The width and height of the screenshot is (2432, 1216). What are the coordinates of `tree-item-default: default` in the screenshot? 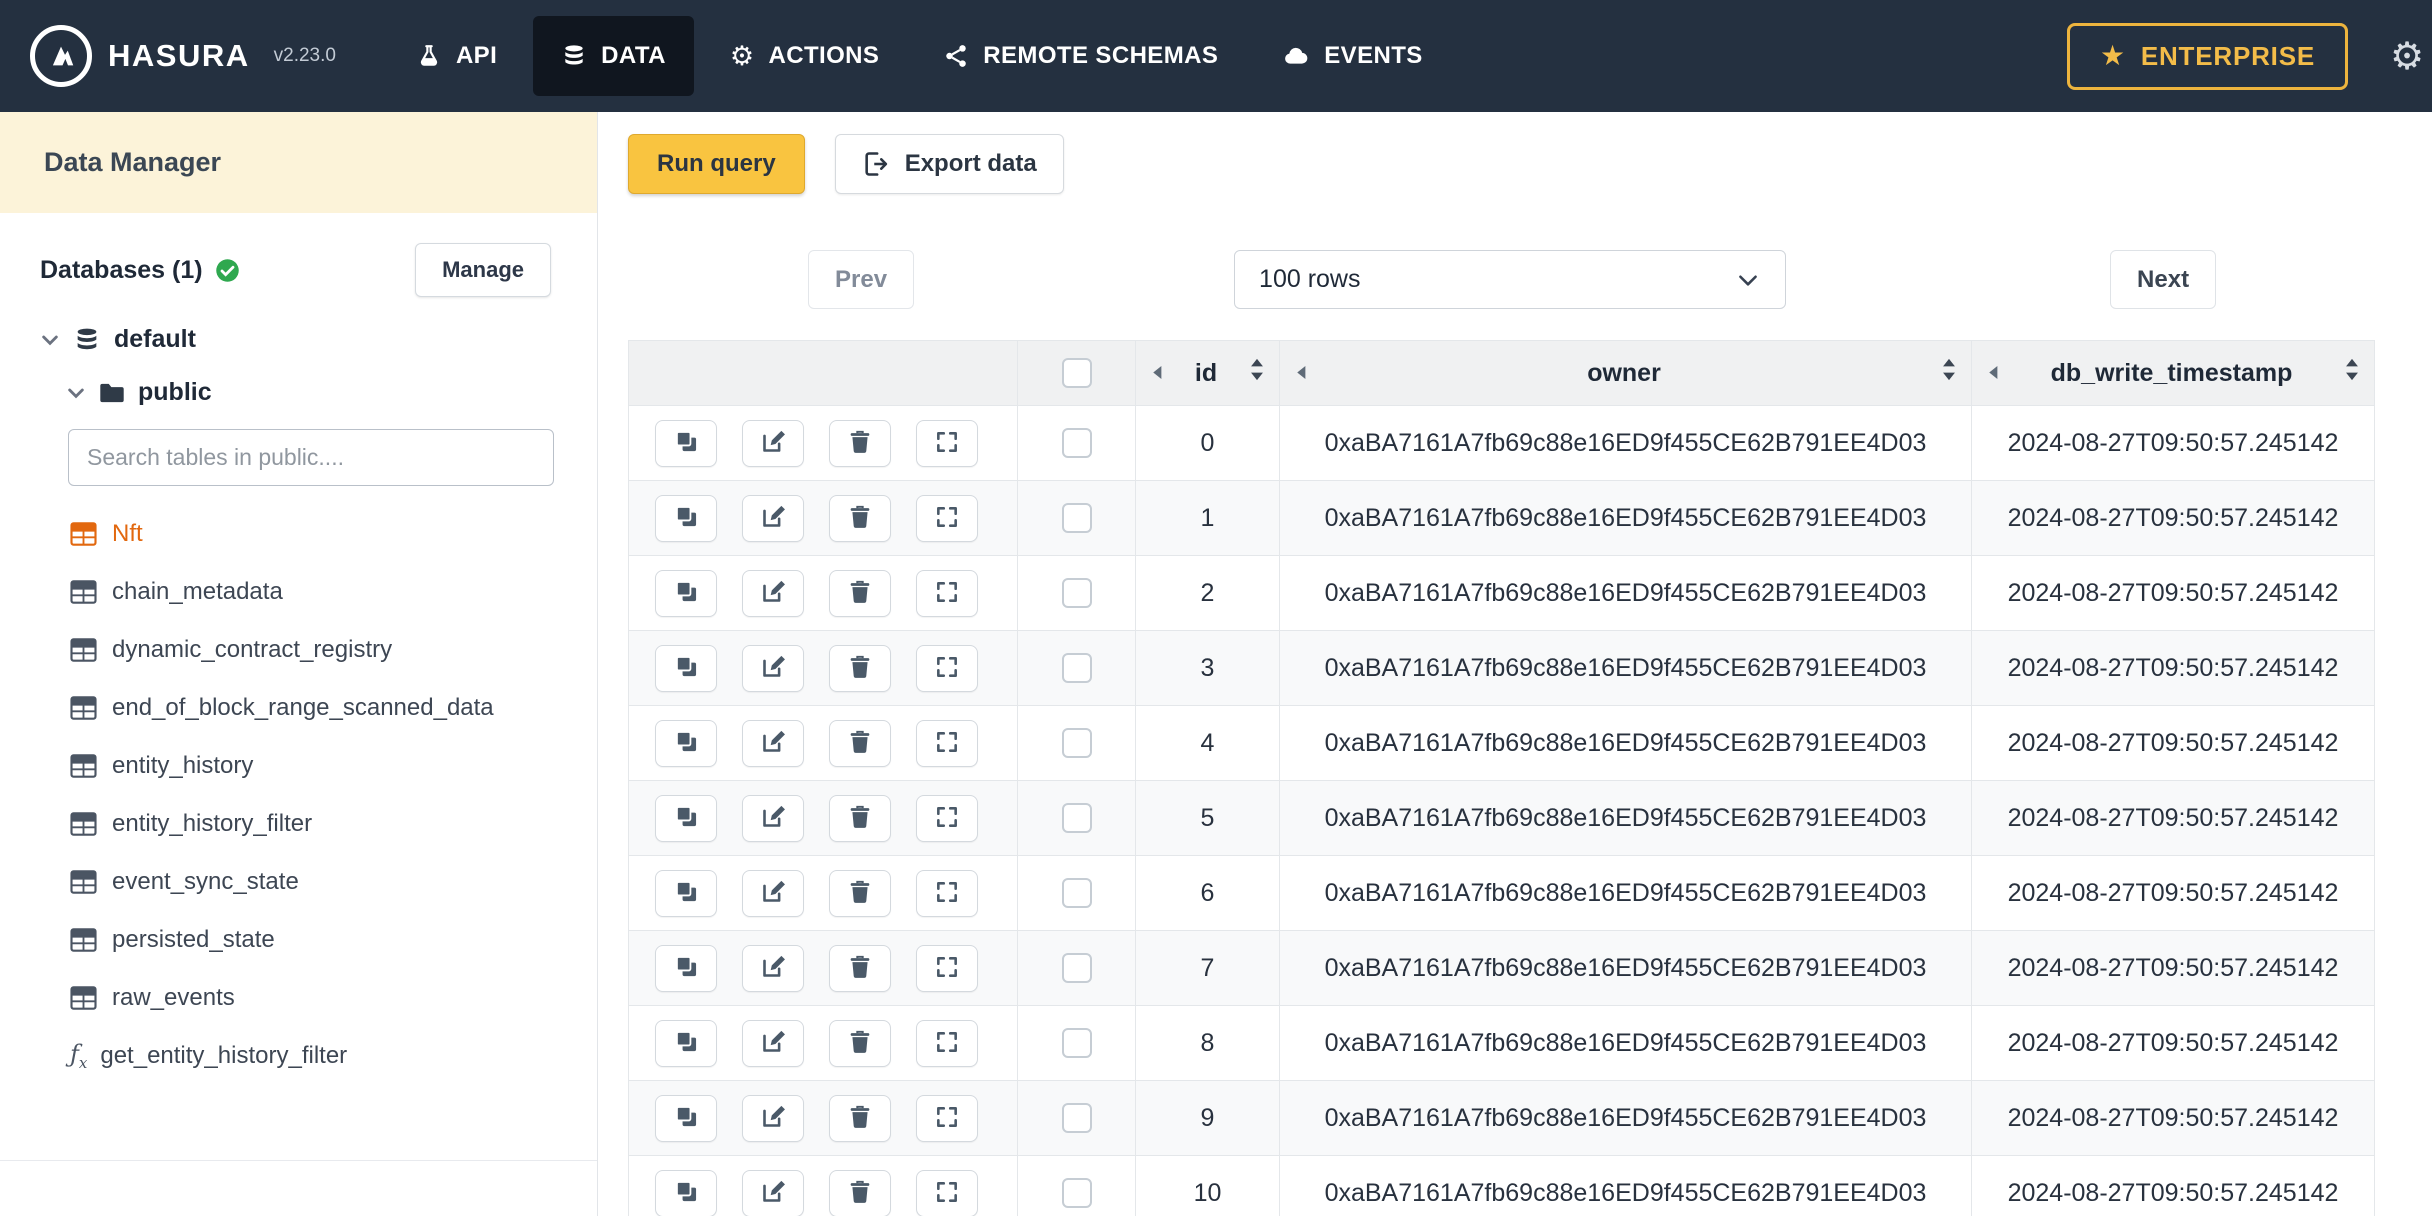 It's located at (306, 339).